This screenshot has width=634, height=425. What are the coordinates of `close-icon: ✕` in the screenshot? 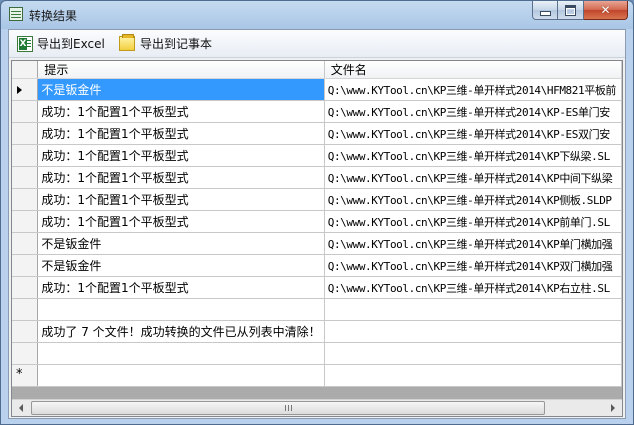 It's located at (605, 10).